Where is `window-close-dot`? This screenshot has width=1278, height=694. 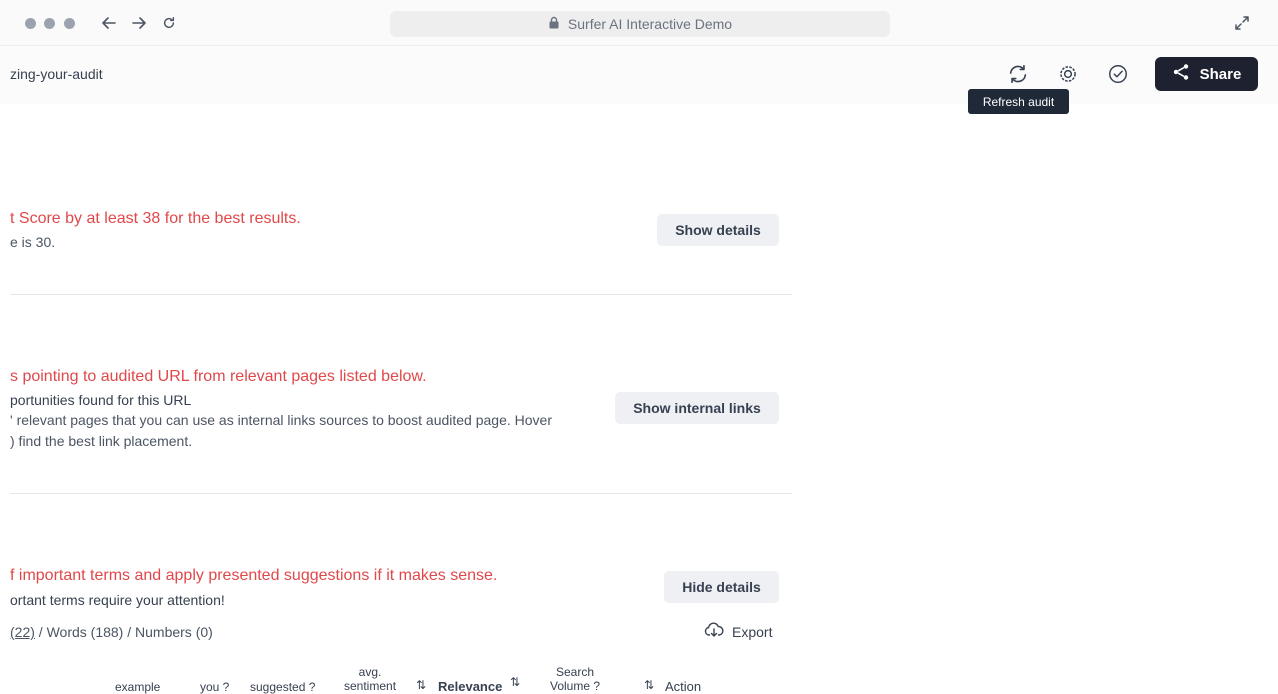 window-close-dot is located at coordinates (30, 23).